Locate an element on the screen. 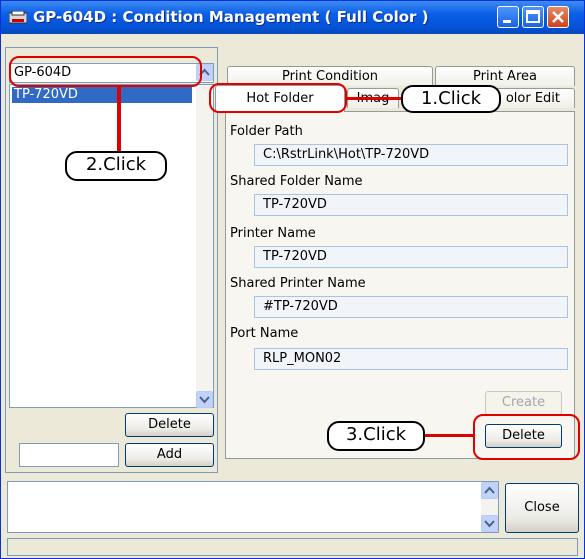  step3-label: 3.Click is located at coordinates (376, 436).